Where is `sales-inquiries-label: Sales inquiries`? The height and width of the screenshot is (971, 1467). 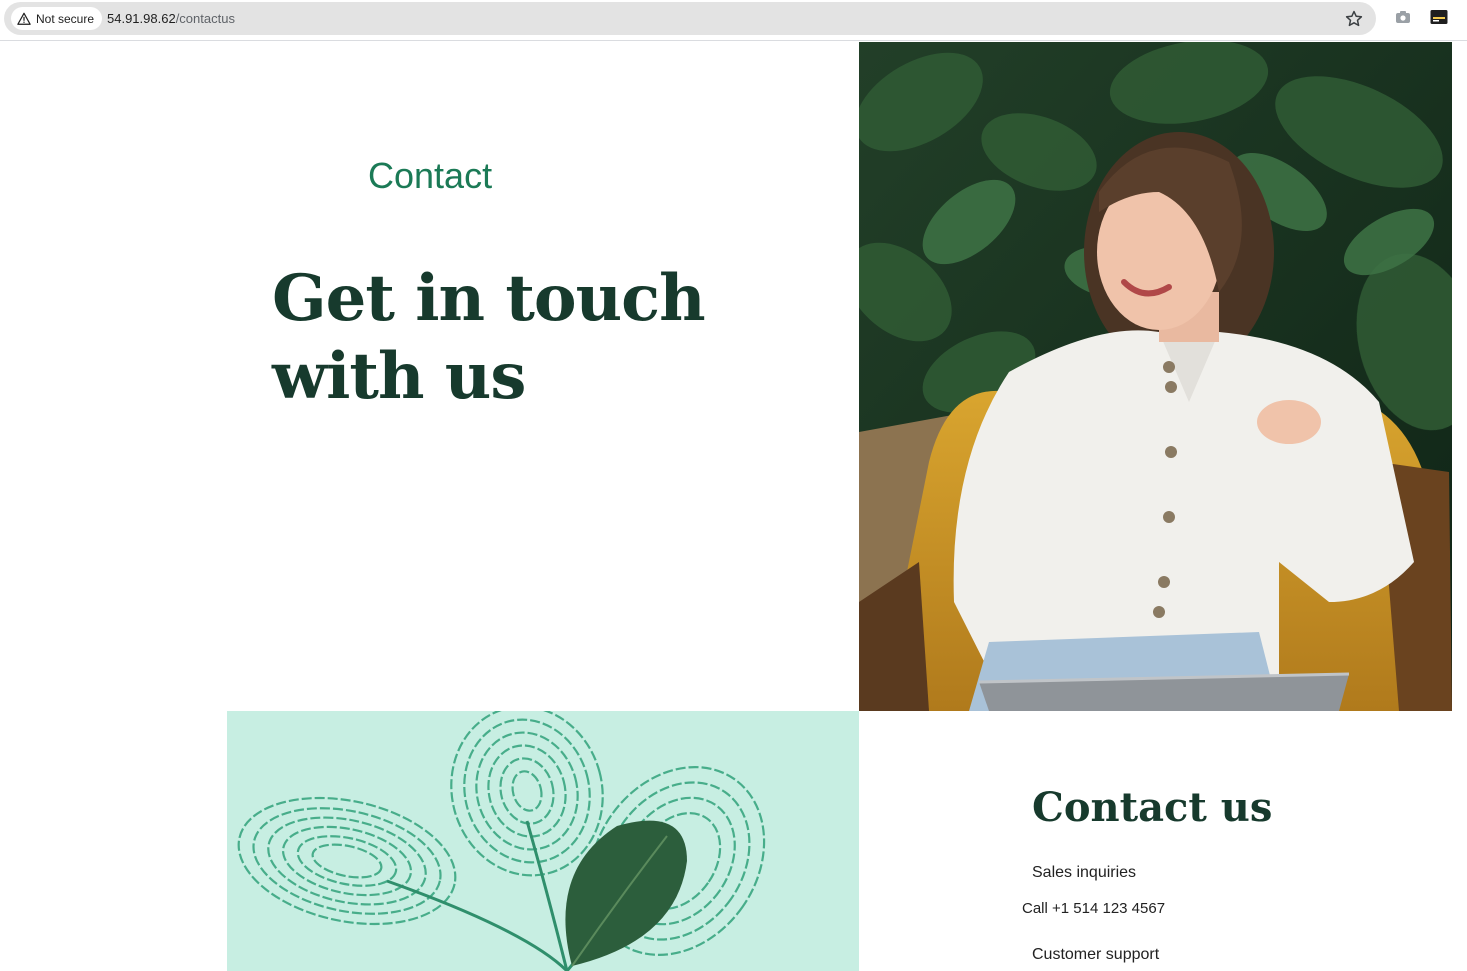
sales-inquiries-label: Sales inquiries is located at coordinates (1084, 872).